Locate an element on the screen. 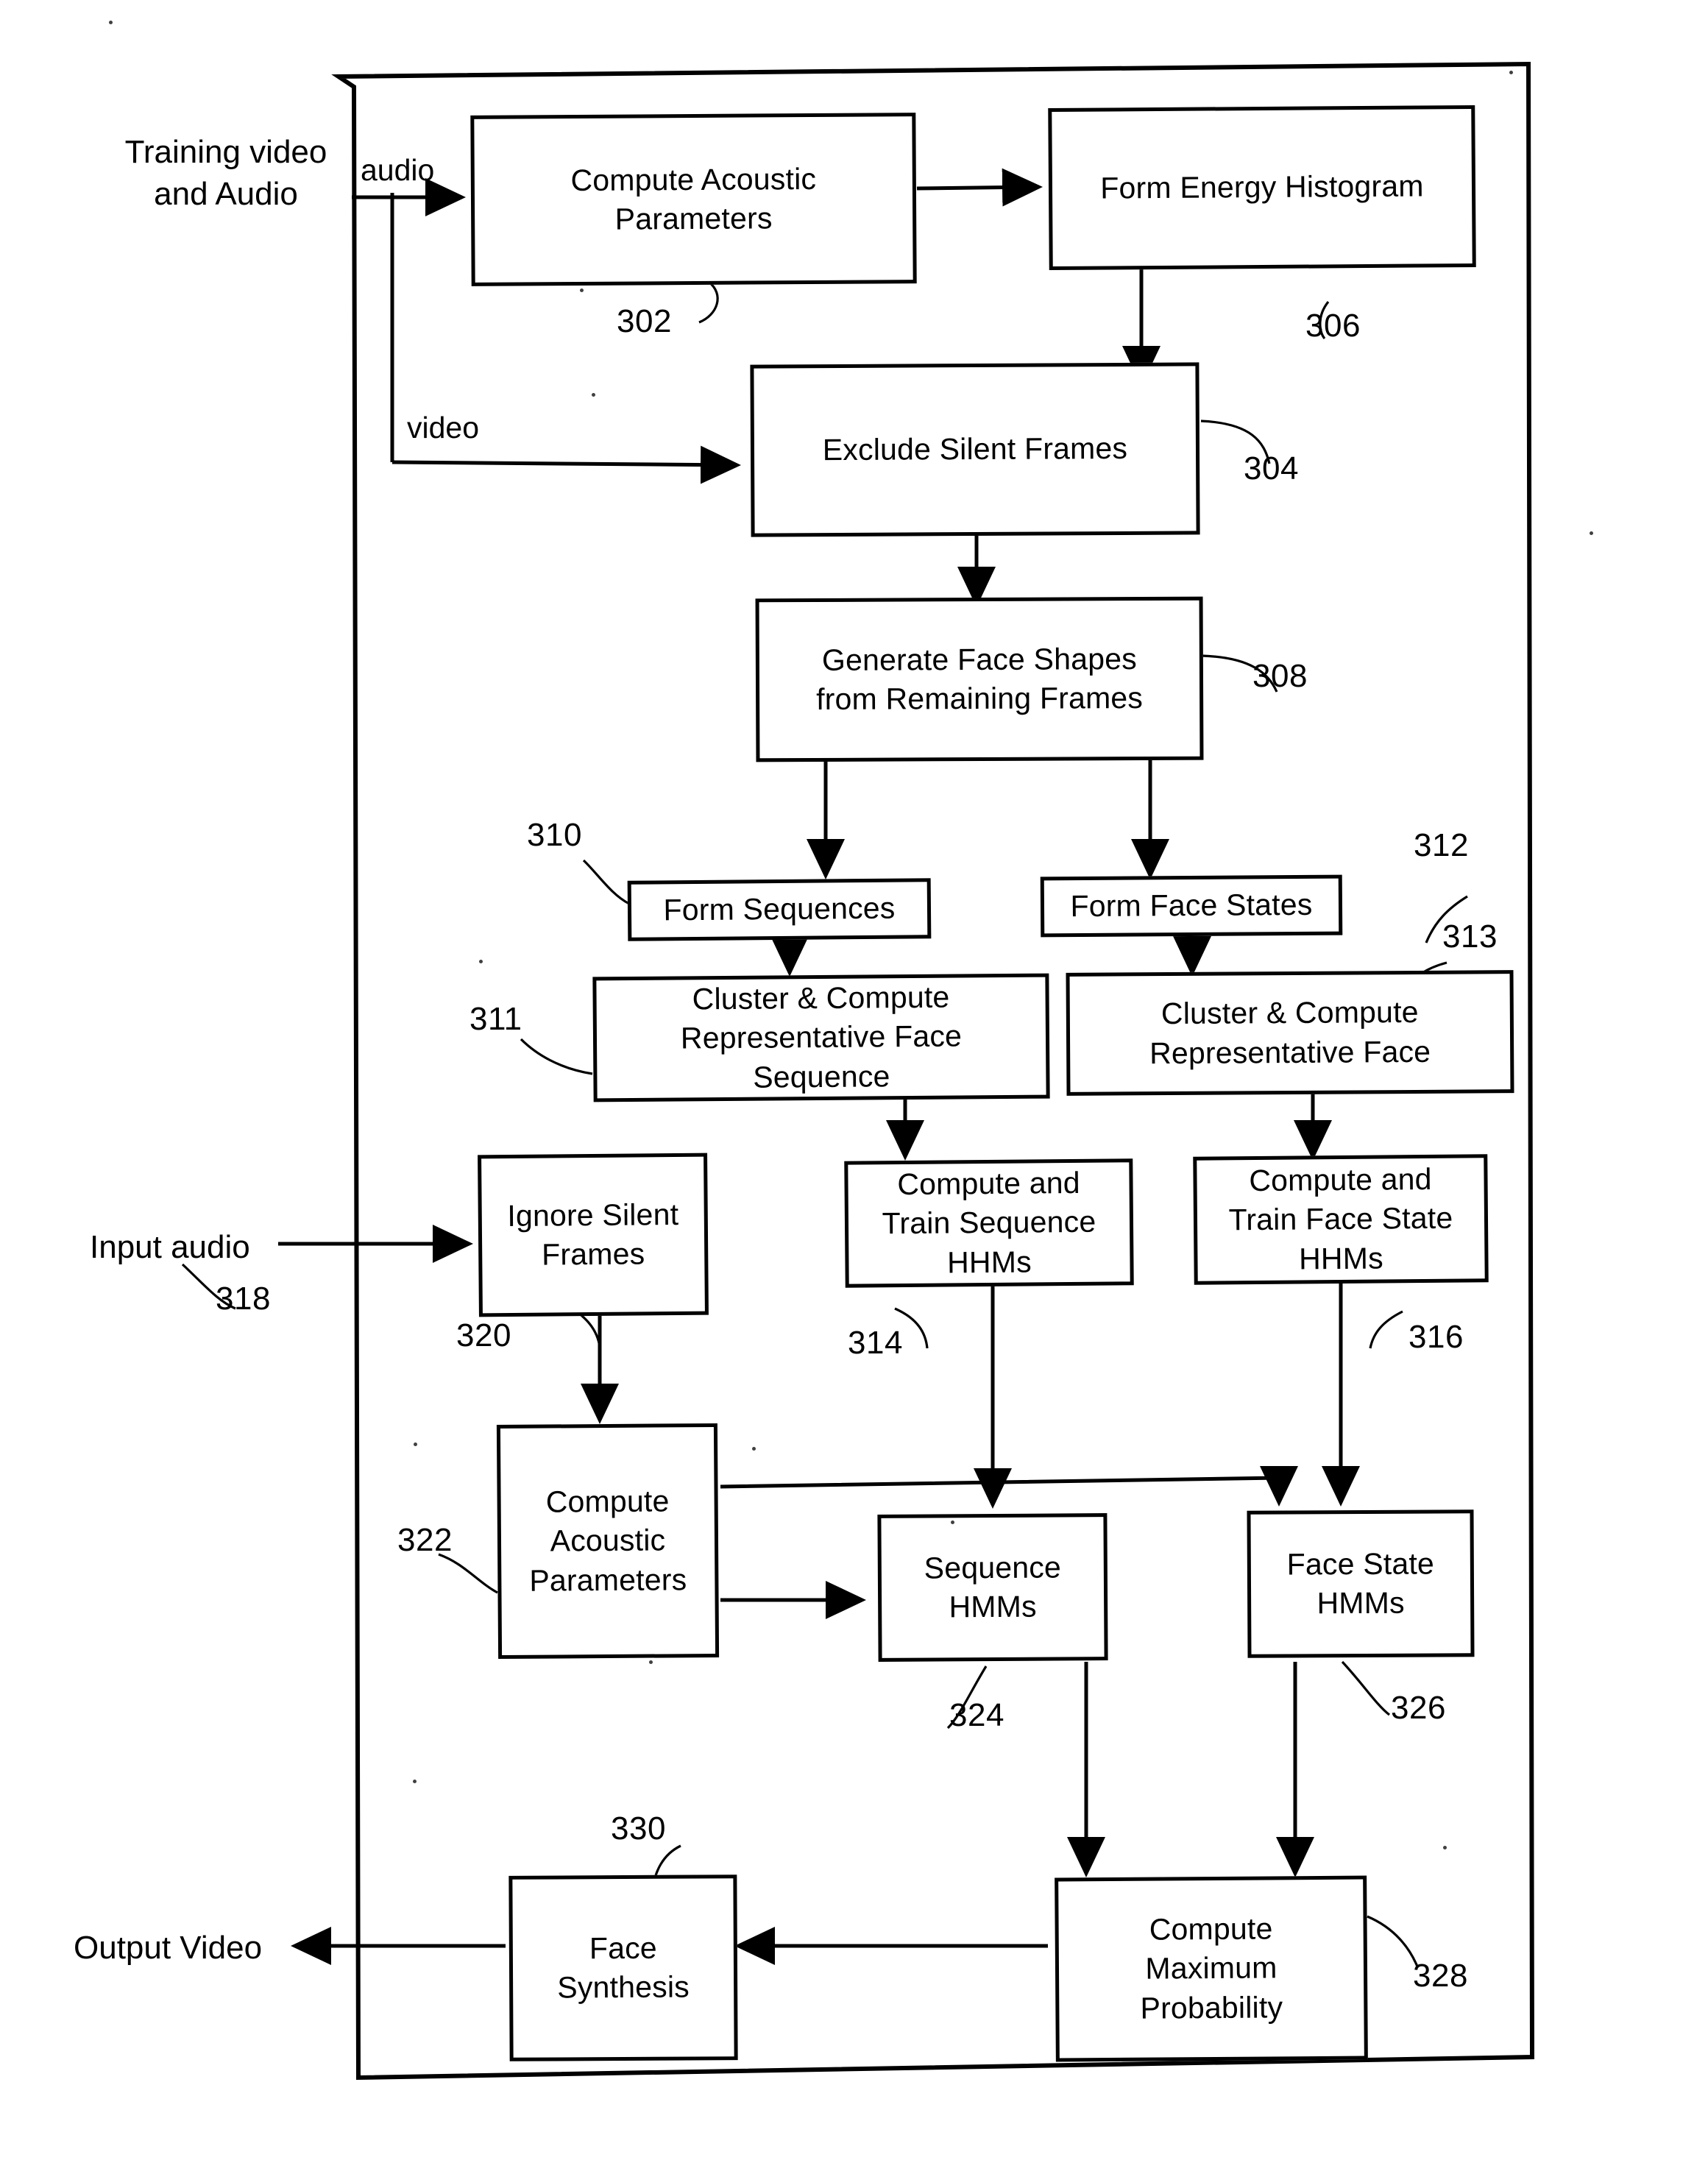 This screenshot has width=1708, height=2163. node-line: Ignore Silent is located at coordinates (593, 1215).